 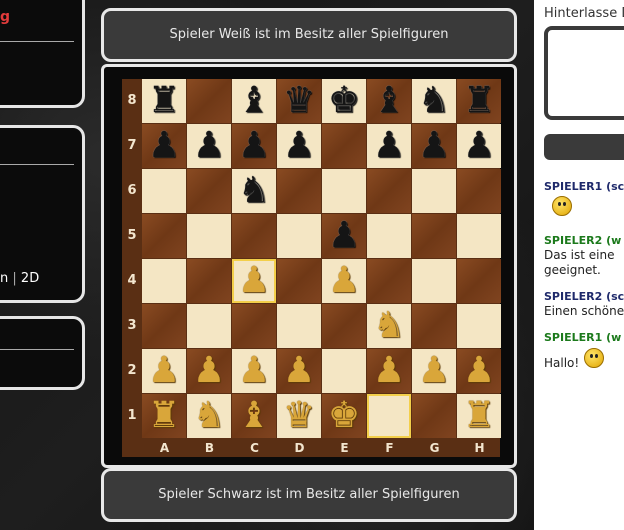 What do you see at coordinates (434, 236) in the screenshot?
I see `square-g5` at bounding box center [434, 236].